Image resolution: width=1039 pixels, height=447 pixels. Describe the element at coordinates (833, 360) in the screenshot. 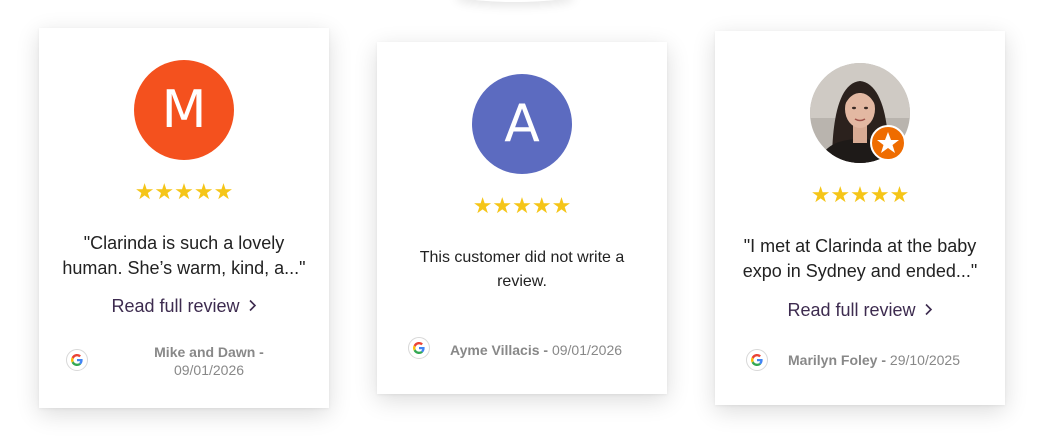

I see `reviewer-name: Marilyn Foley` at that location.